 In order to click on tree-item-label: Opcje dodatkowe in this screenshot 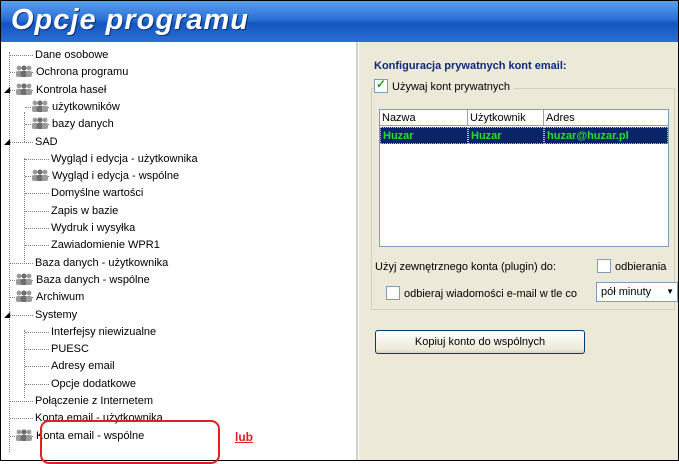, I will do `click(93, 383)`.